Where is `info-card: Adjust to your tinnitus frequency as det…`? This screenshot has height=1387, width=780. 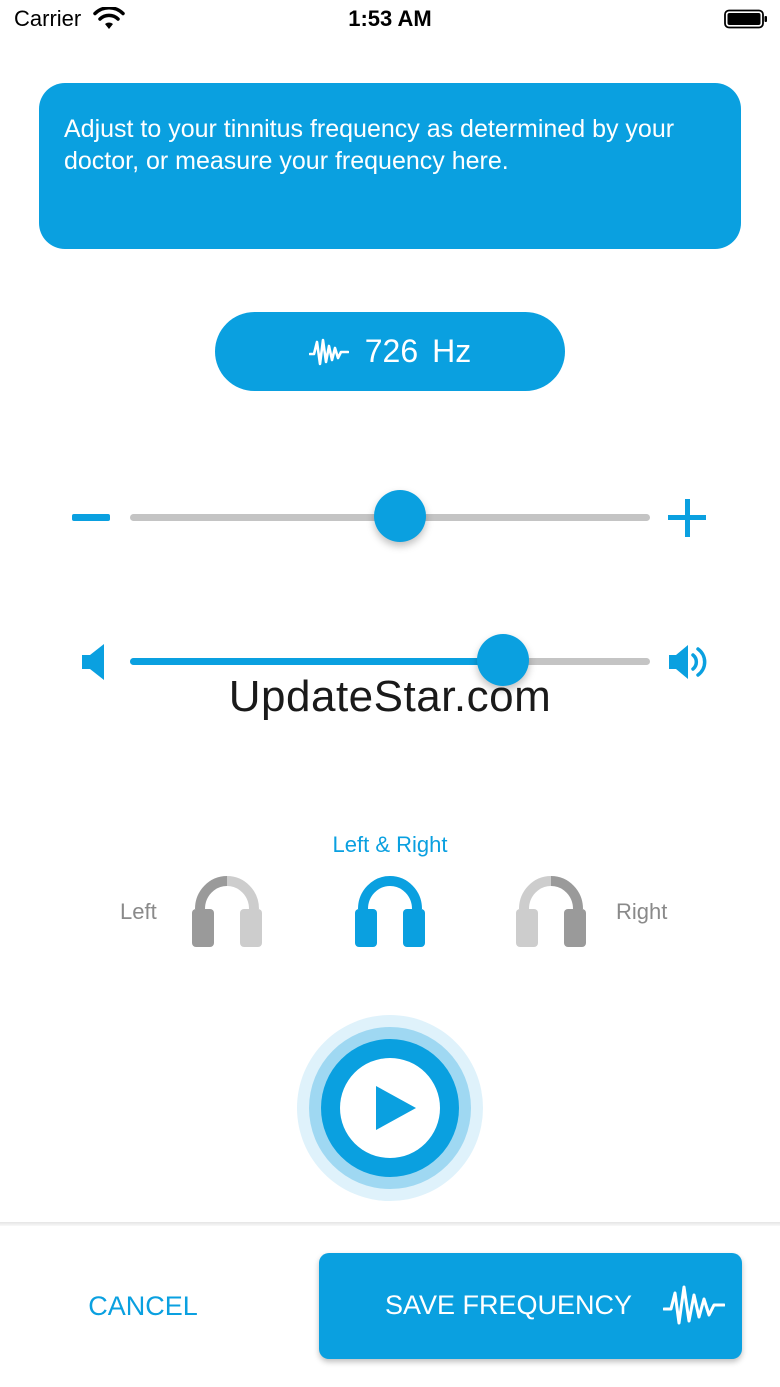 info-card: Adjust to your tinnitus frequency as det… is located at coordinates (390, 166).